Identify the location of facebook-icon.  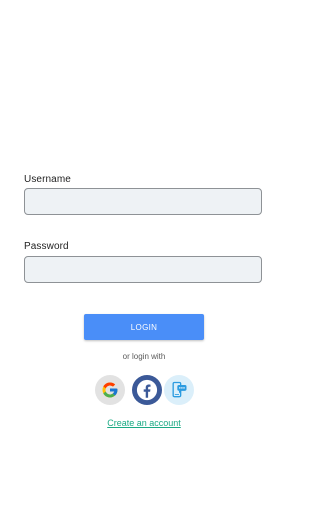
(147, 390).